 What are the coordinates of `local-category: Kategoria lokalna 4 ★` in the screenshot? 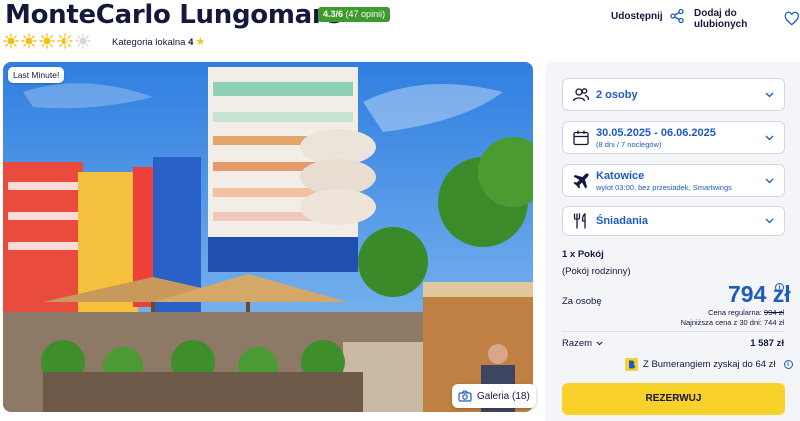 It's located at (158, 41).